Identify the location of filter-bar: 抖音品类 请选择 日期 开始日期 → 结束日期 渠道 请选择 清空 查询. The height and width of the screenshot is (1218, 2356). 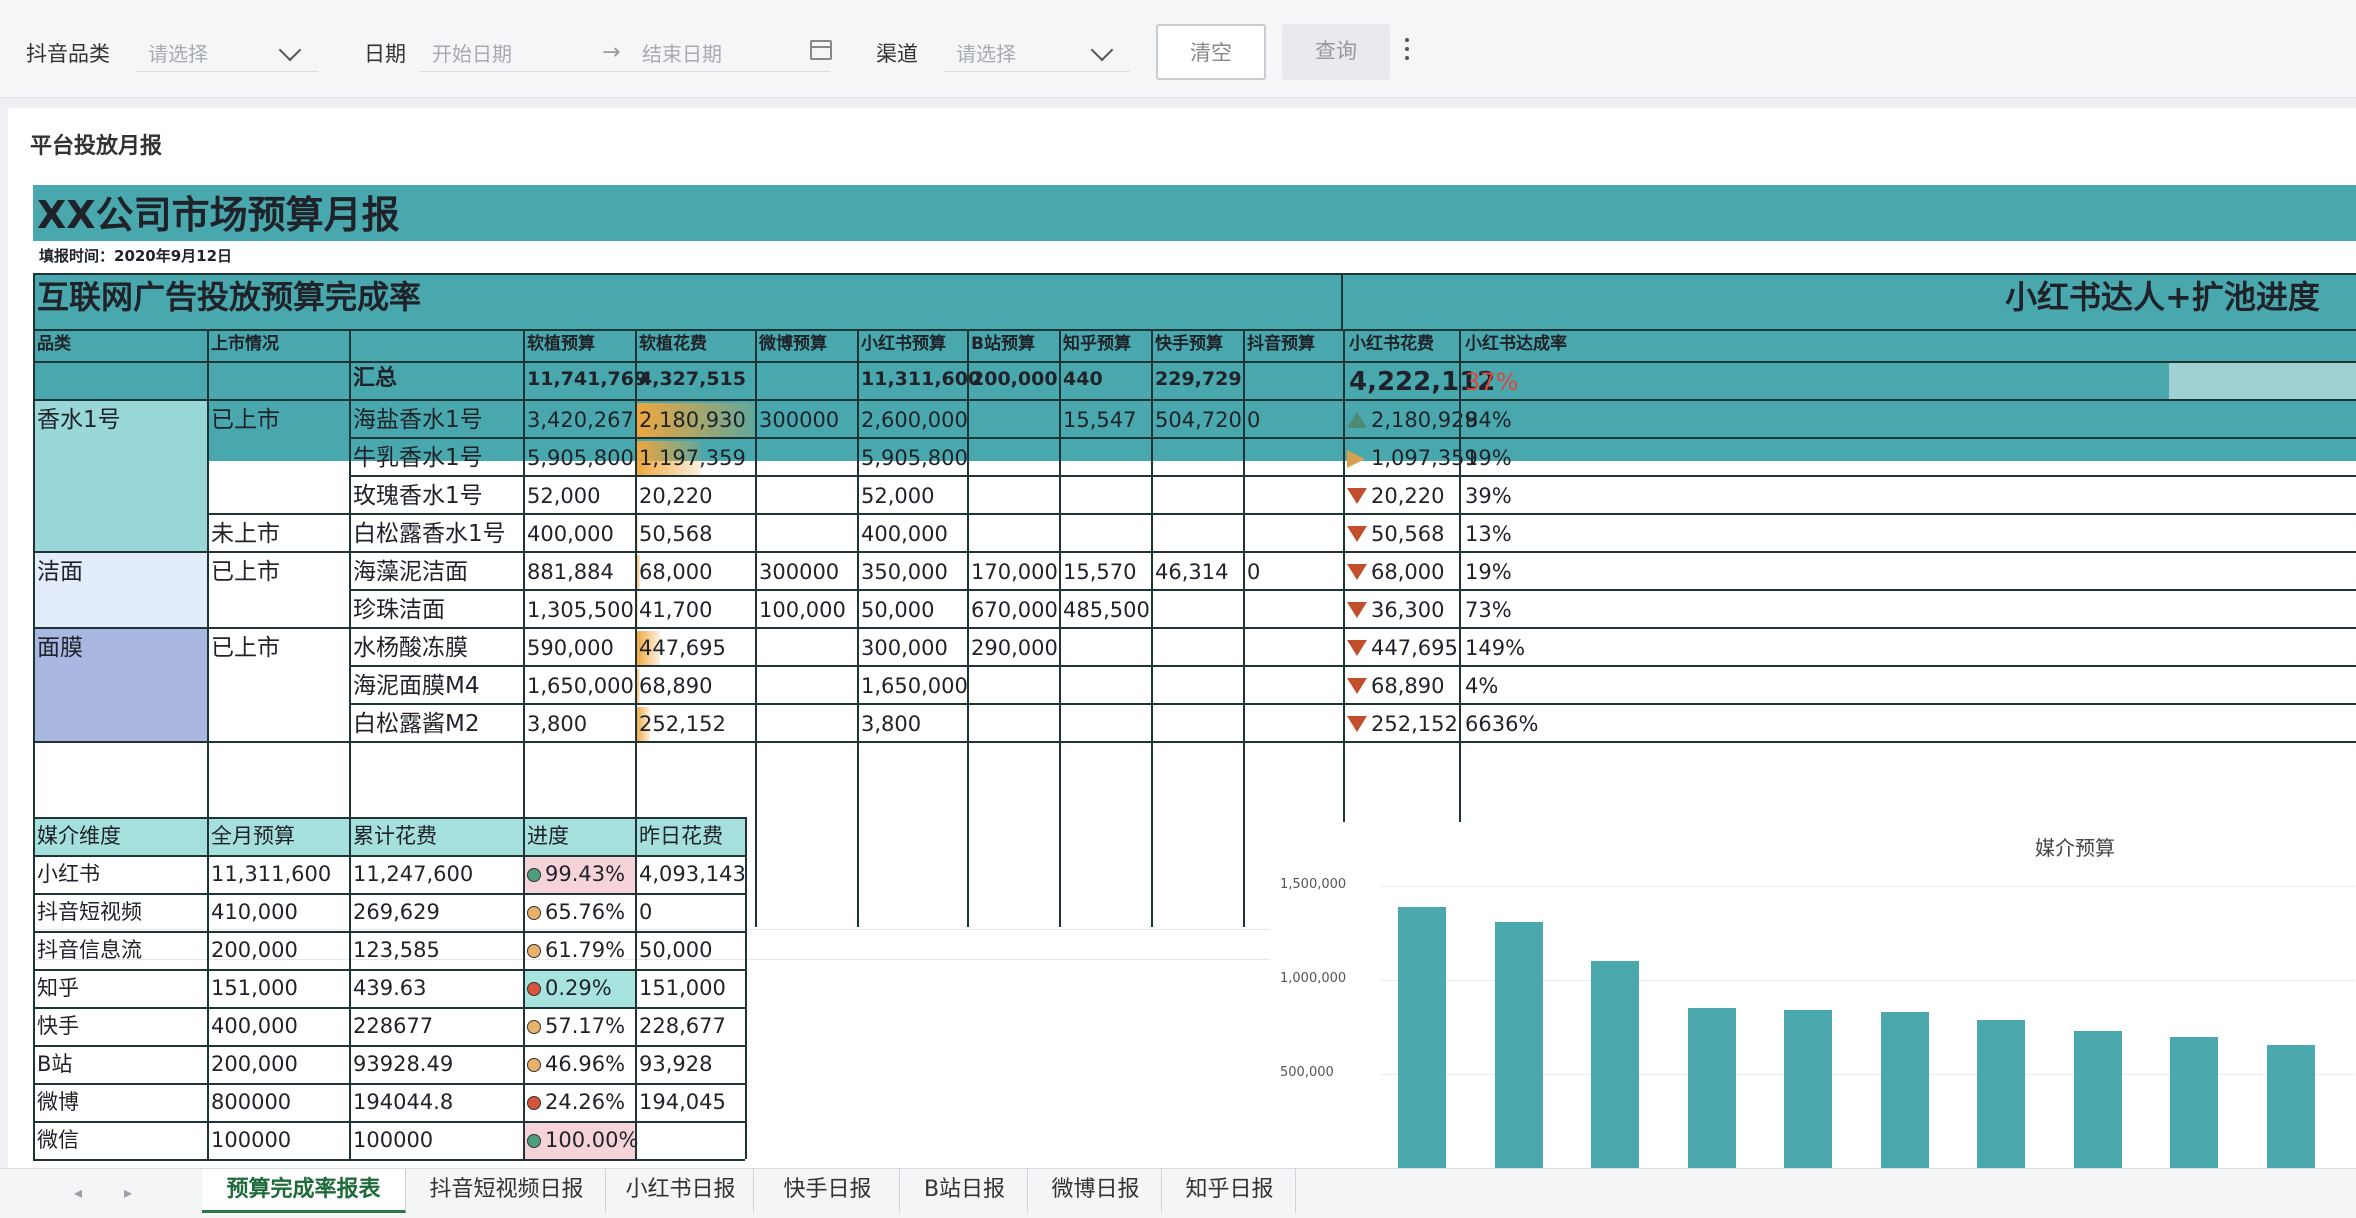
(1178, 49).